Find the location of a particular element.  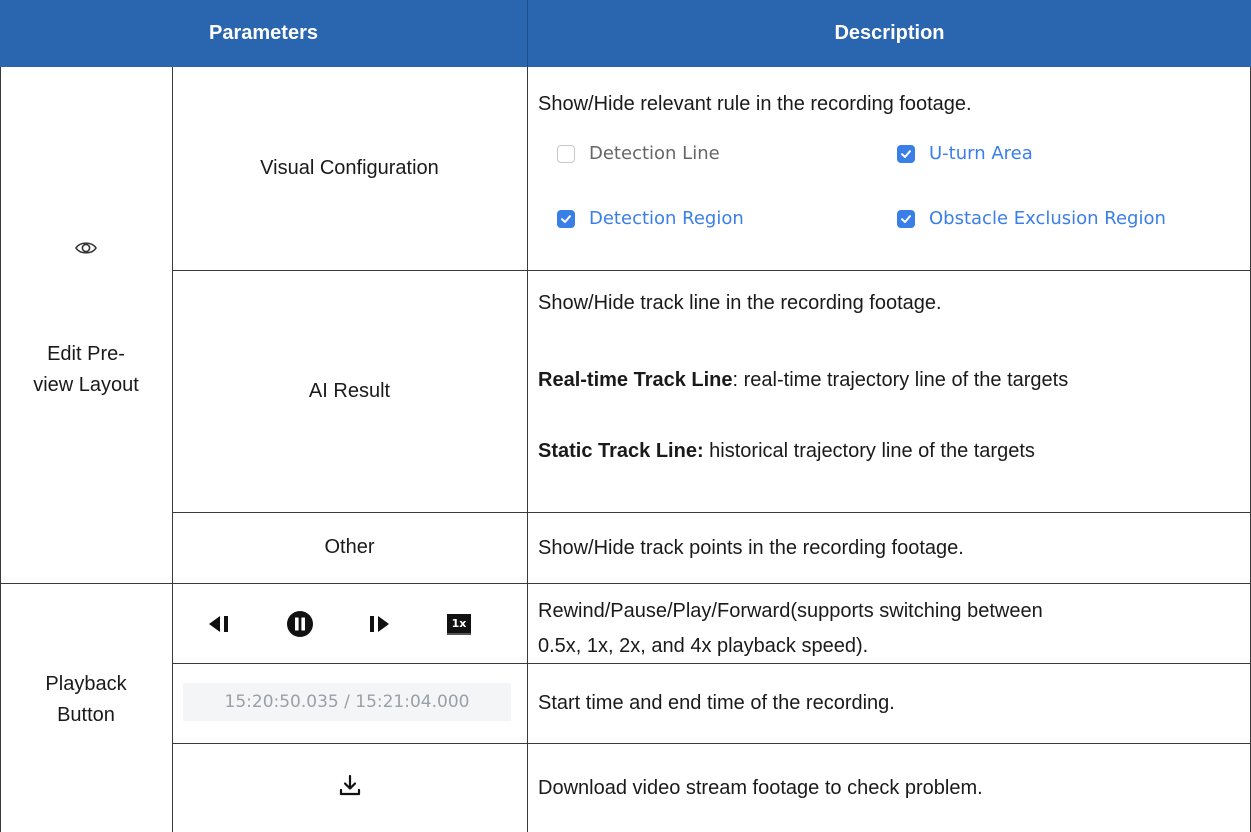

other-label: Other is located at coordinates (349, 547).